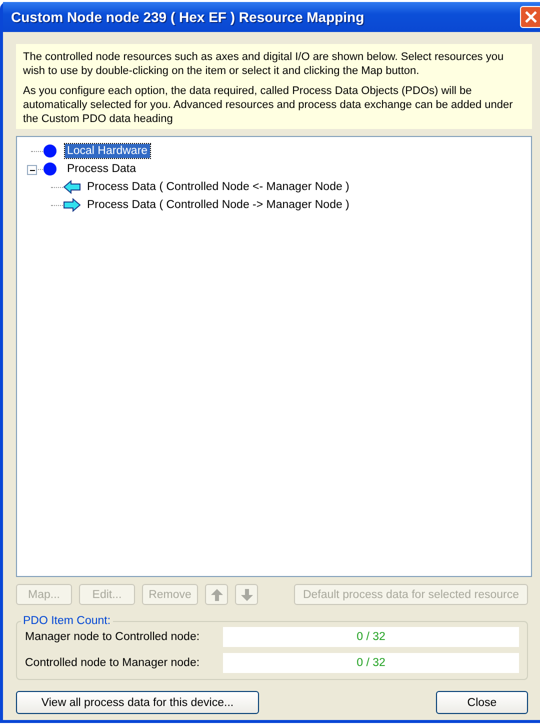  What do you see at coordinates (113, 637) in the screenshot?
I see `count-label: Manager node to Controlled node:` at bounding box center [113, 637].